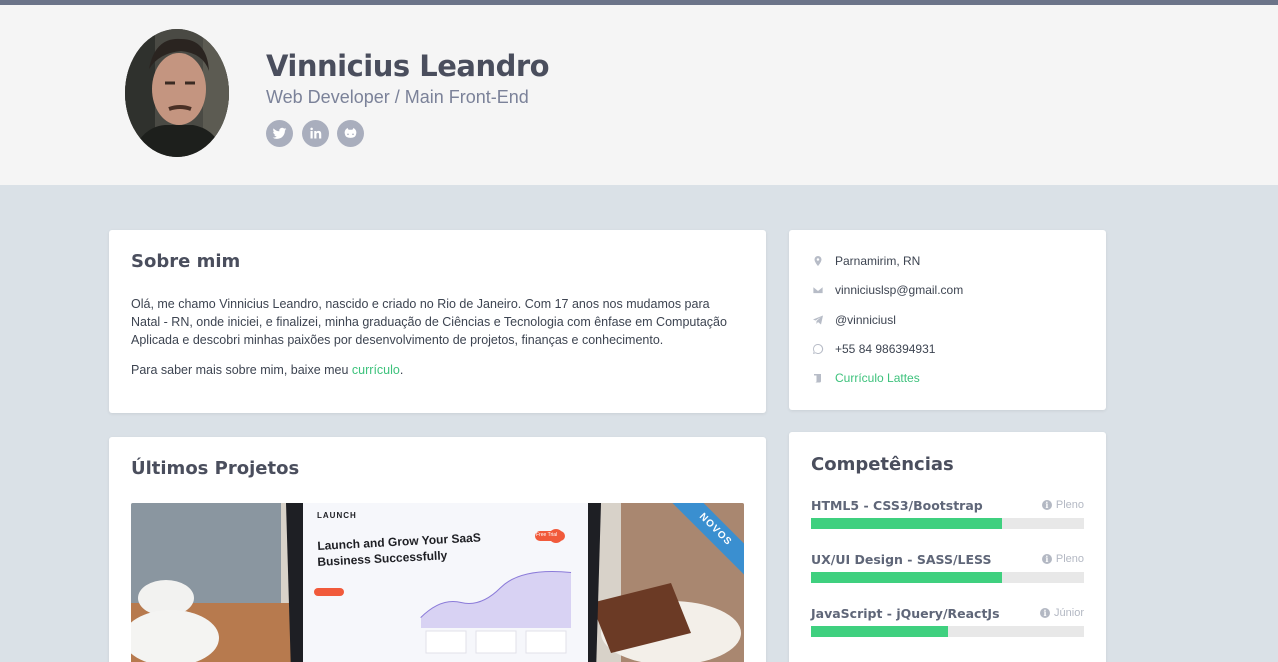 The width and height of the screenshot is (1278, 662). What do you see at coordinates (885, 349) in the screenshot?
I see `whatsapp-text: +55 84 986394931` at bounding box center [885, 349].